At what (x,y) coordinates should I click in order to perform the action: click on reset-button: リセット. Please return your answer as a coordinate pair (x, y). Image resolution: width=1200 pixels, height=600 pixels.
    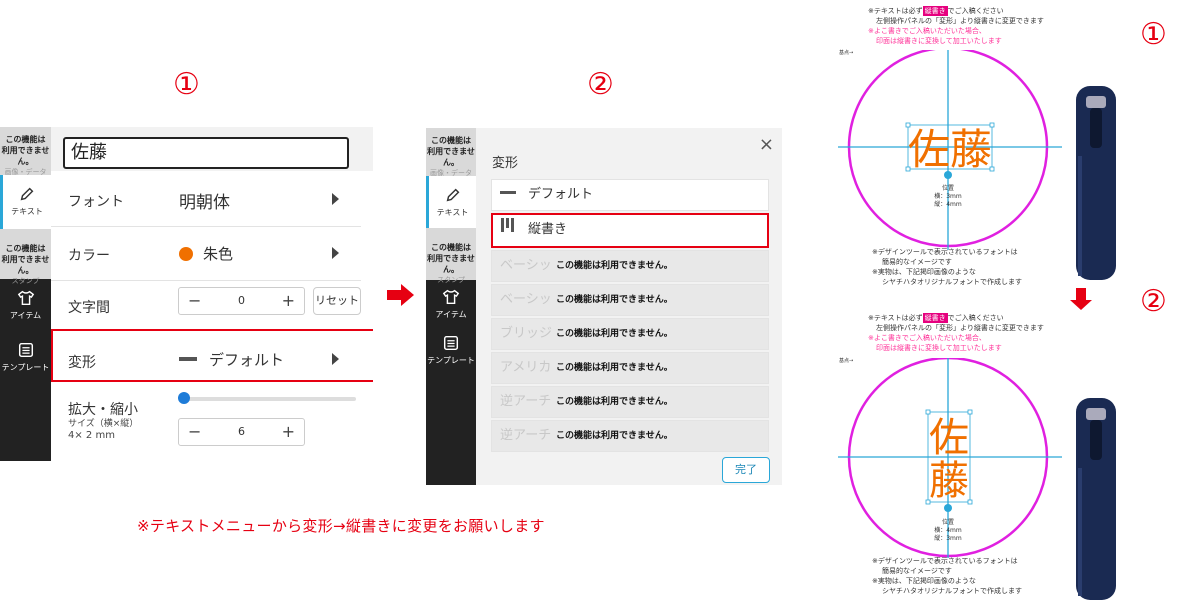
    Looking at the image, I should click on (337, 301).